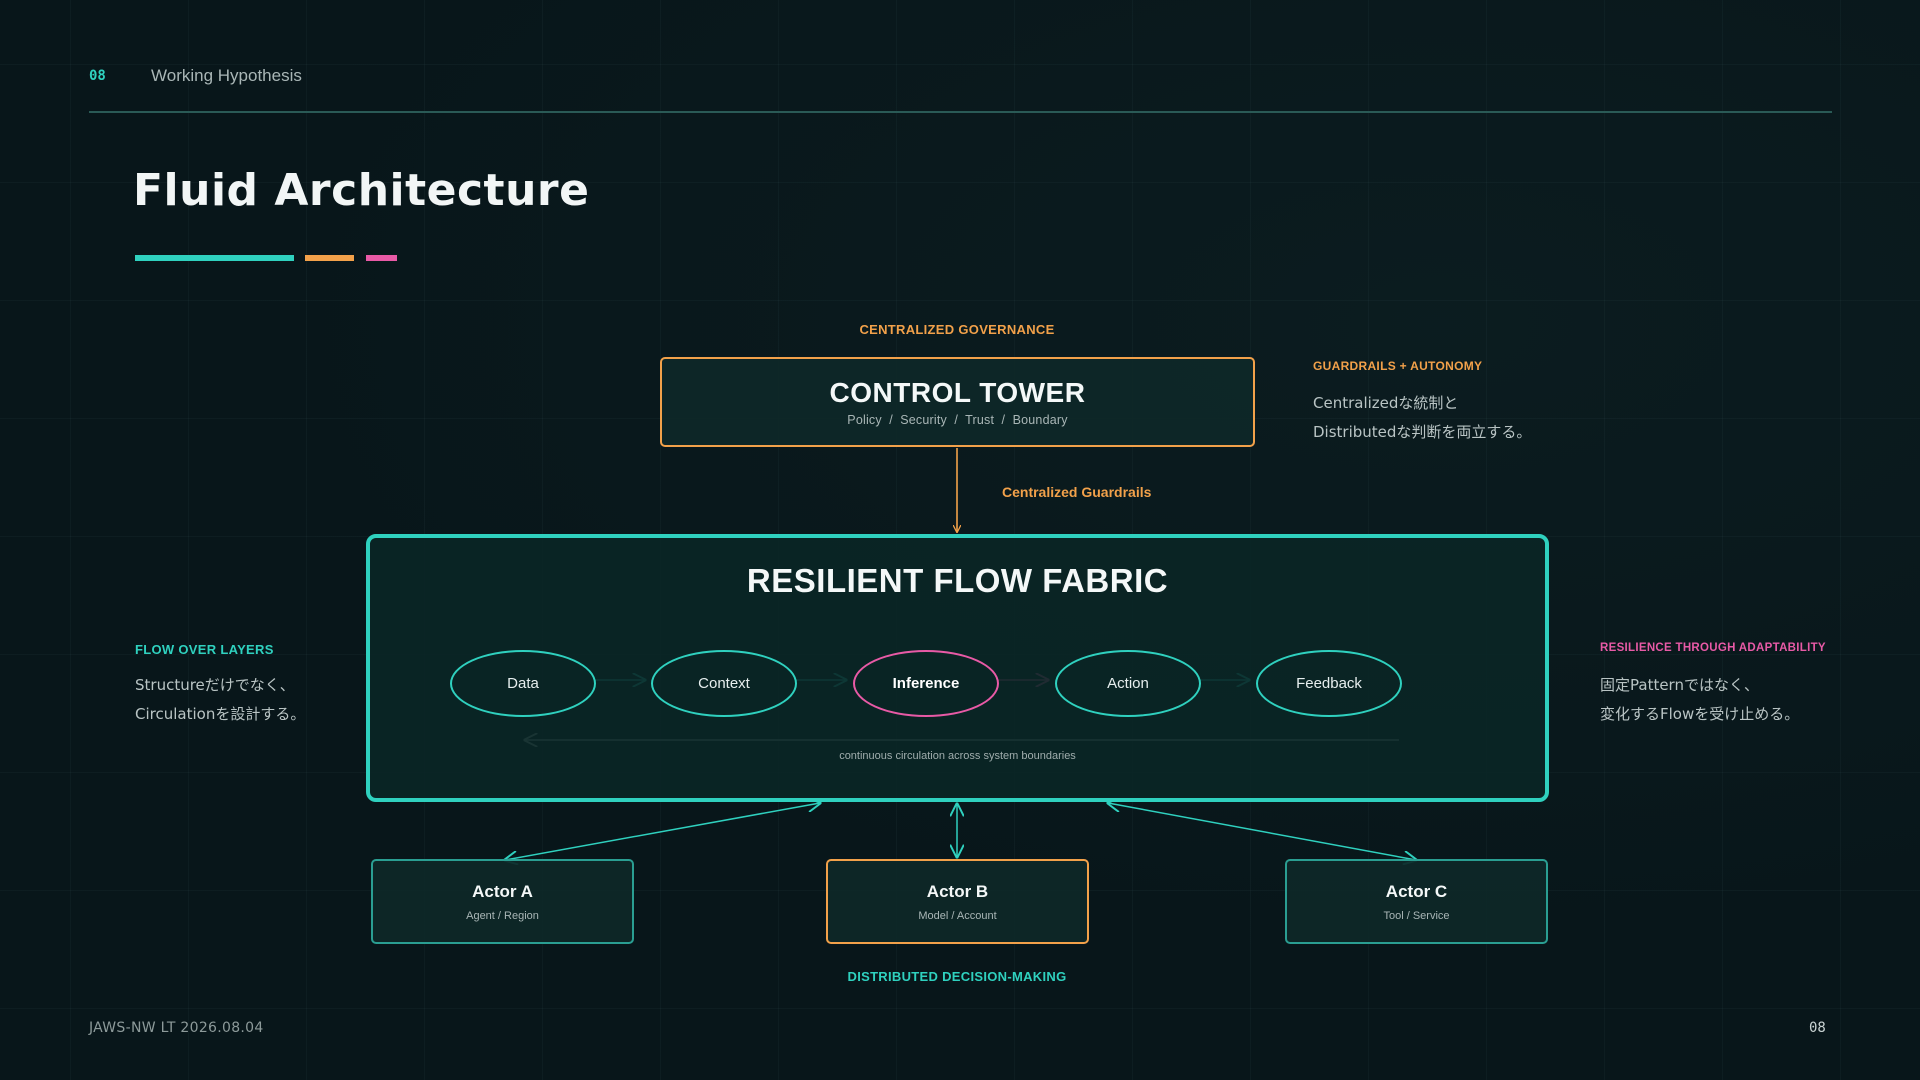  Describe the element at coordinates (957, 915) in the screenshot. I see `actor-b-subtitle: Model / Account` at that location.